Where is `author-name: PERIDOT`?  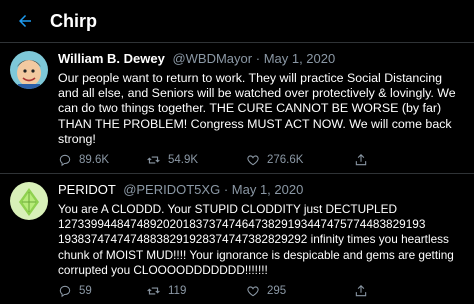 author-name: PERIDOT is located at coordinates (87, 189).